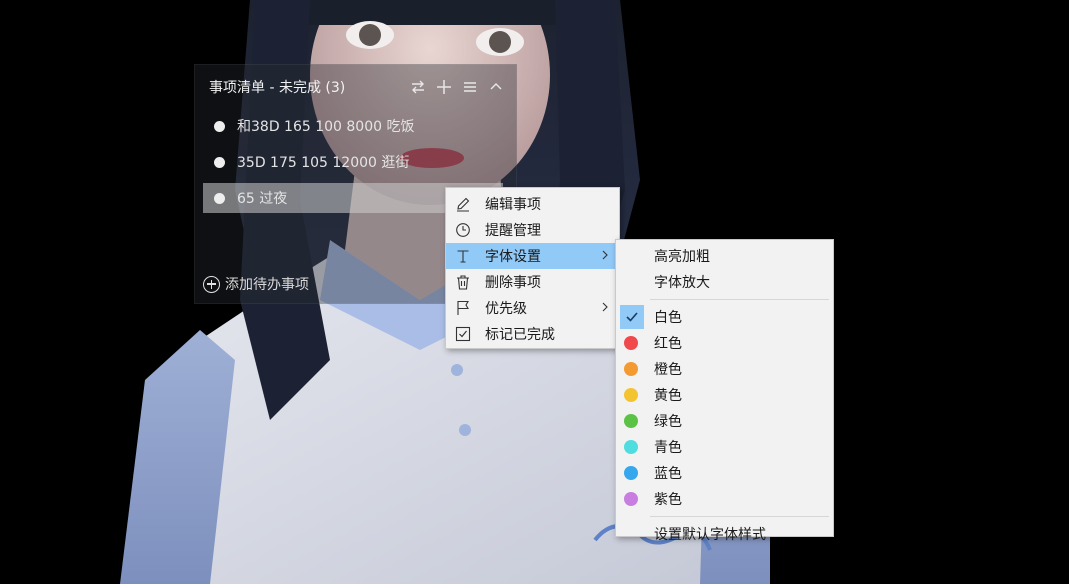 The image size is (1069, 584). Describe the element at coordinates (724, 447) in the screenshot. I see `color-option-cyan: 青色` at that location.